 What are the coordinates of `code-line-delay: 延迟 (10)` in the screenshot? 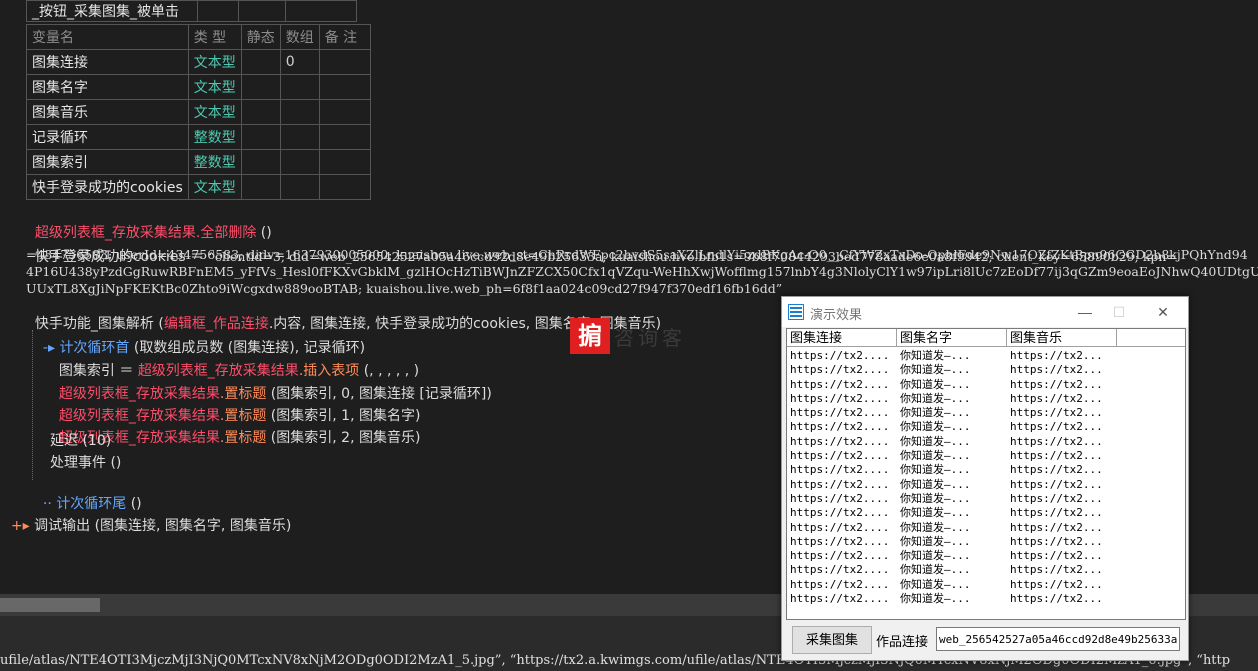 It's located at (80, 441).